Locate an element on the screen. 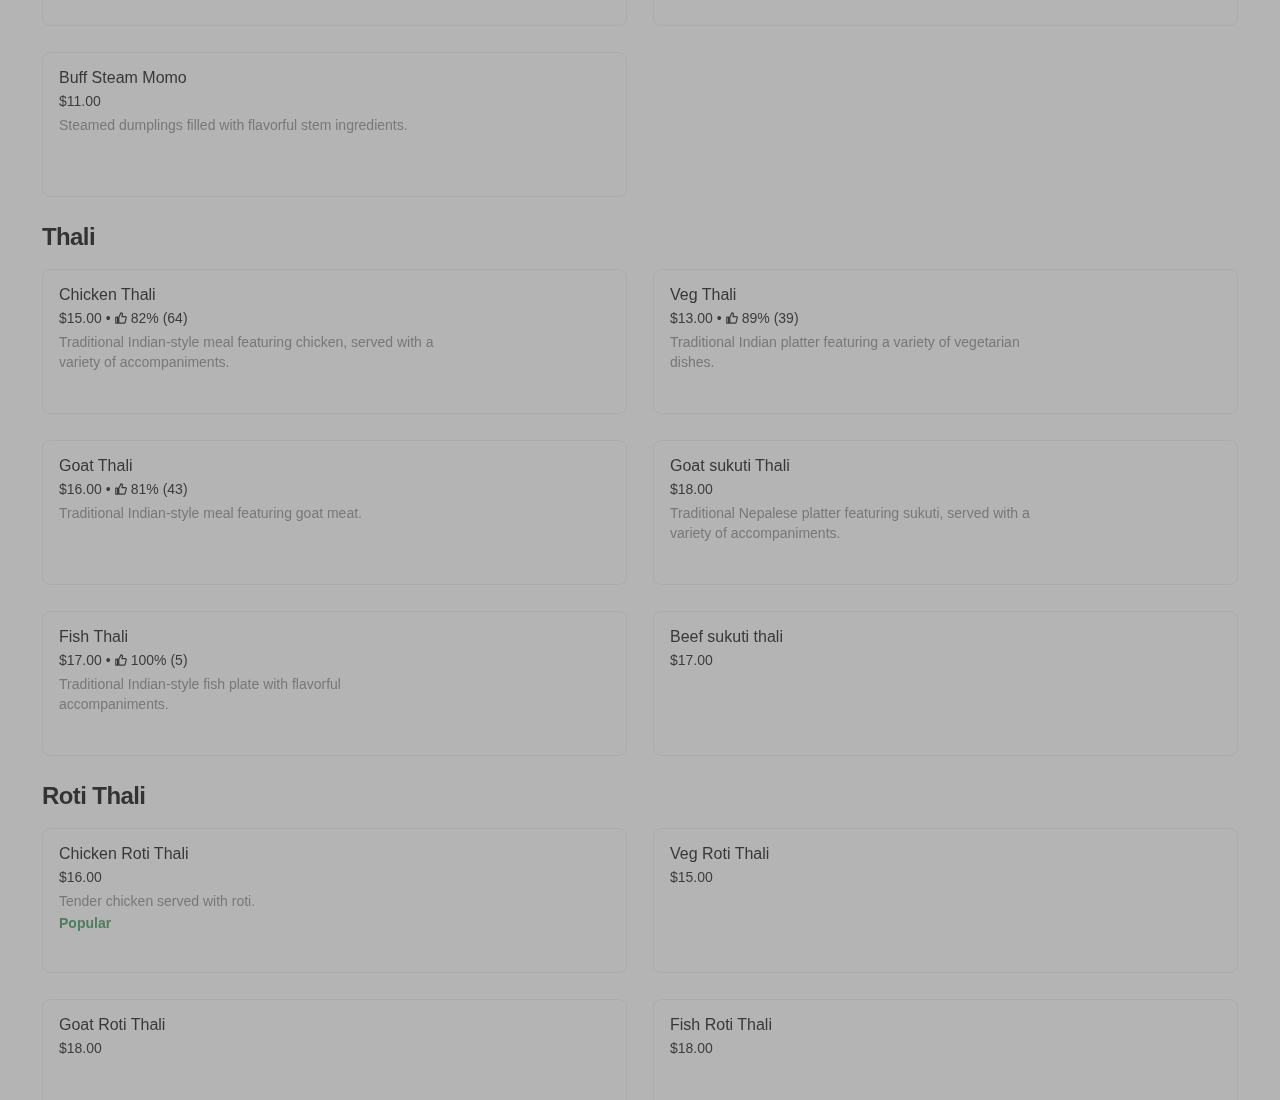  section-heading: Thali is located at coordinates (68, 237).